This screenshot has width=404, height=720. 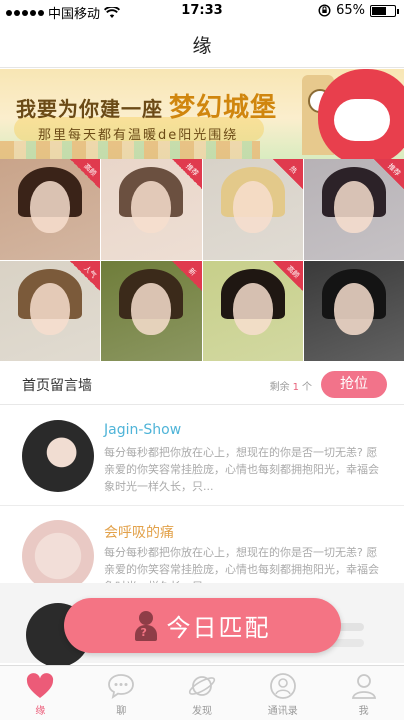 What do you see at coordinates (295, 387) in the screenshot?
I see `remaining-count: 1` at bounding box center [295, 387].